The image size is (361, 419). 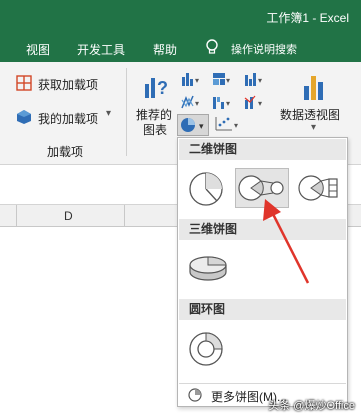 What do you see at coordinates (286, 241) in the screenshot?
I see `annotation-arrow` at bounding box center [286, 241].